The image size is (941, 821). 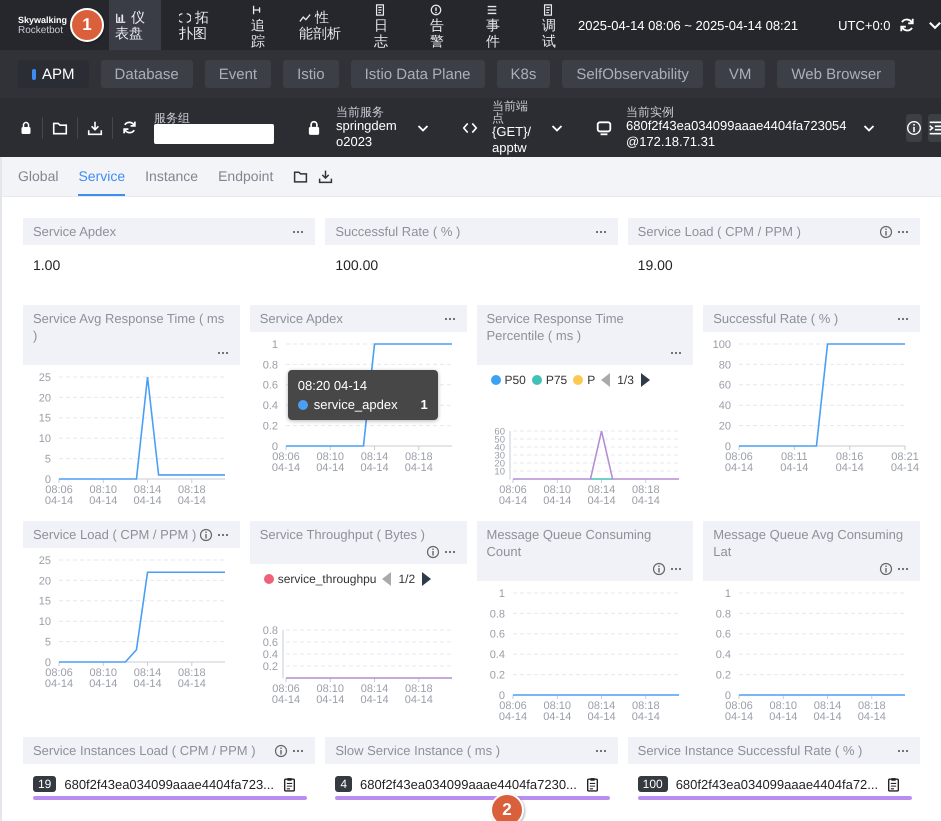 I want to click on card-title: Service Load ( CPM / PPM ), so click(x=114, y=534).